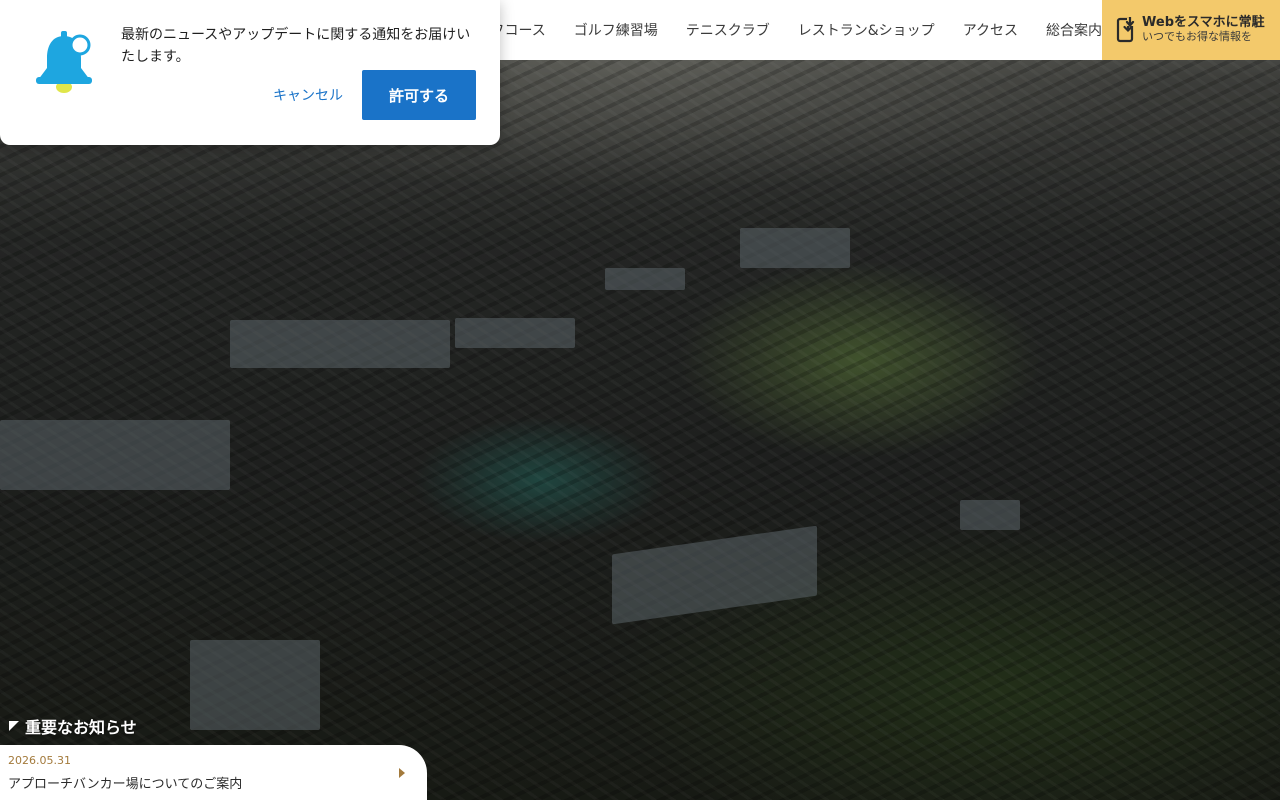 This screenshot has width=1280, height=800. I want to click on nav-item-driving-range: ゴルフ練習場, so click(616, 30).